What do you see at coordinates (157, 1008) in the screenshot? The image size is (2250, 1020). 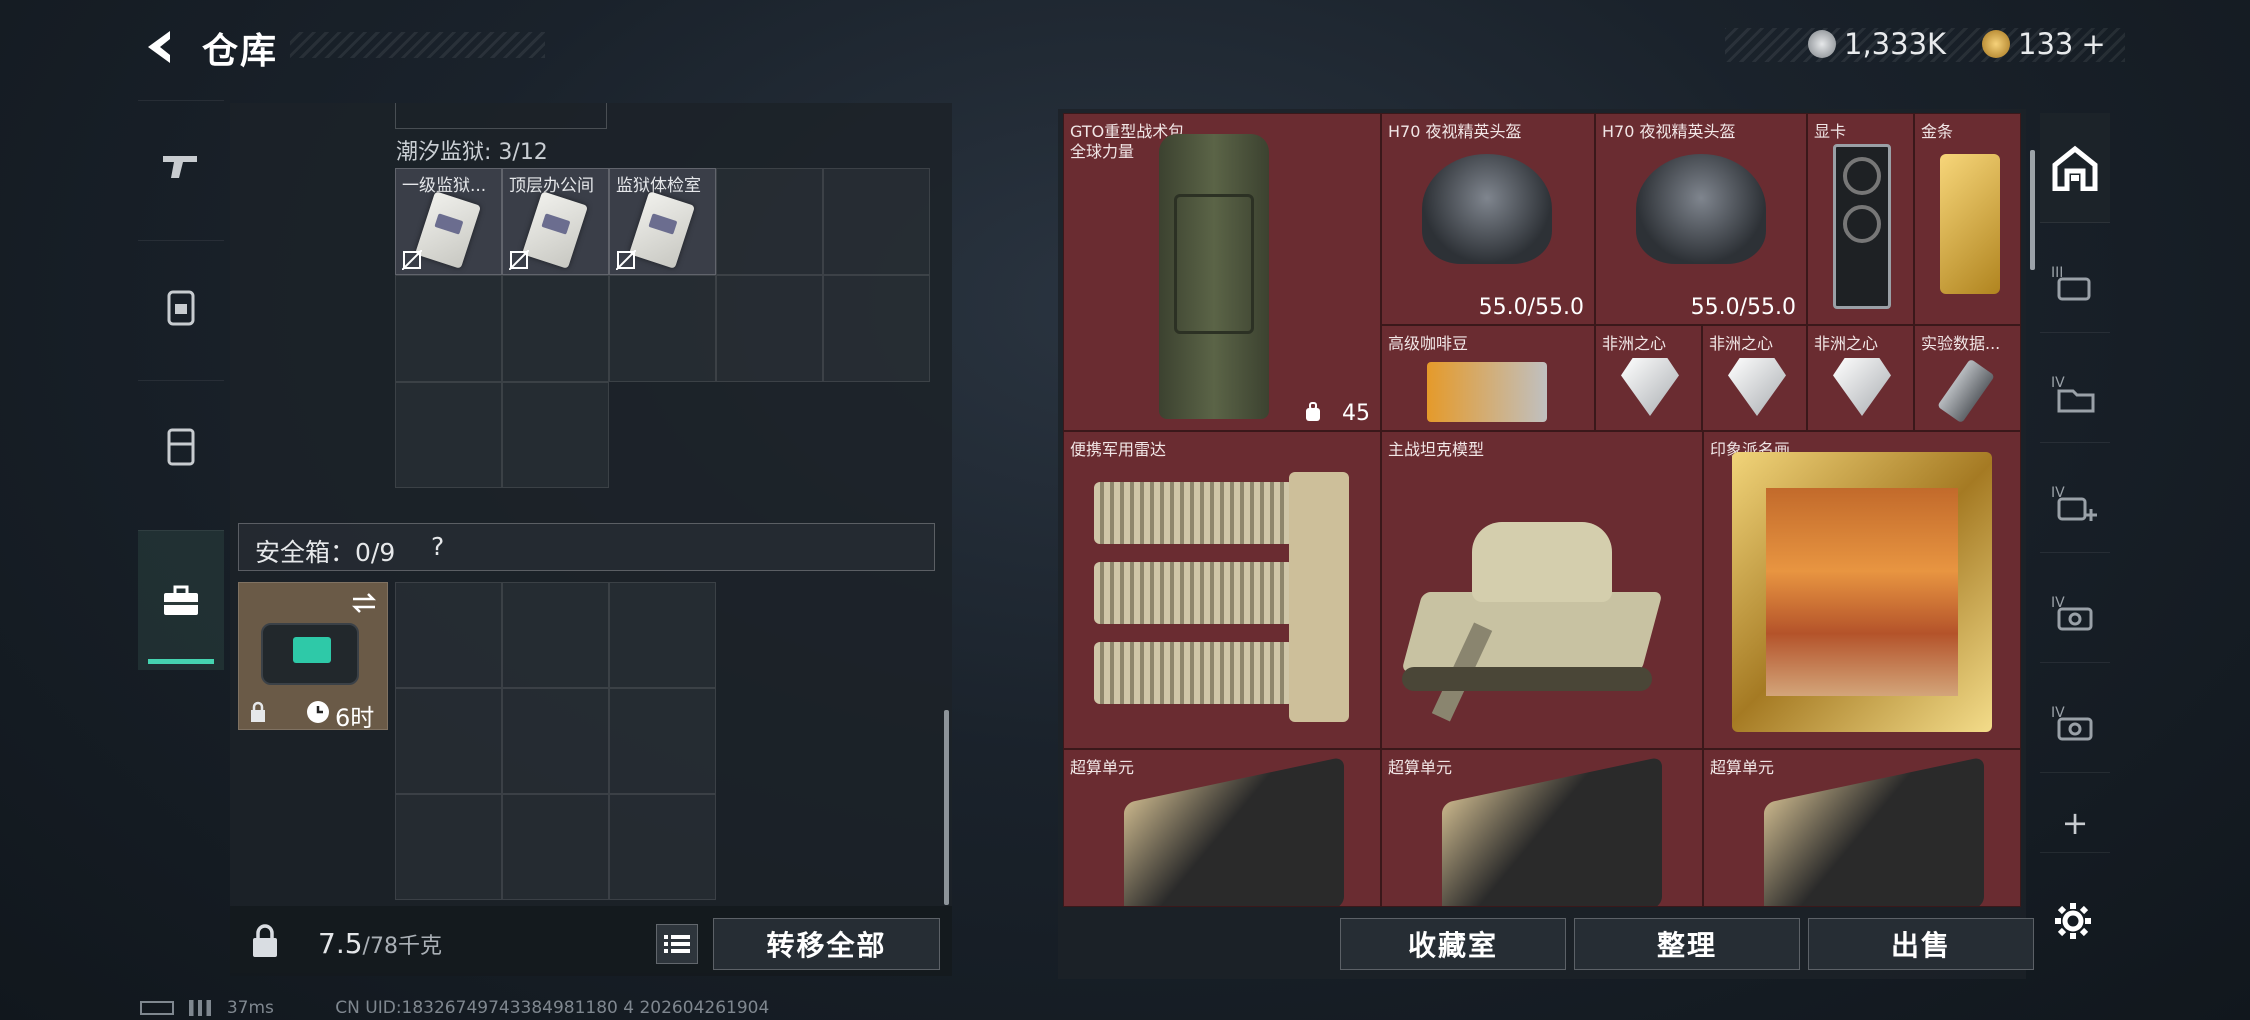 I see `battery-icon` at bounding box center [157, 1008].